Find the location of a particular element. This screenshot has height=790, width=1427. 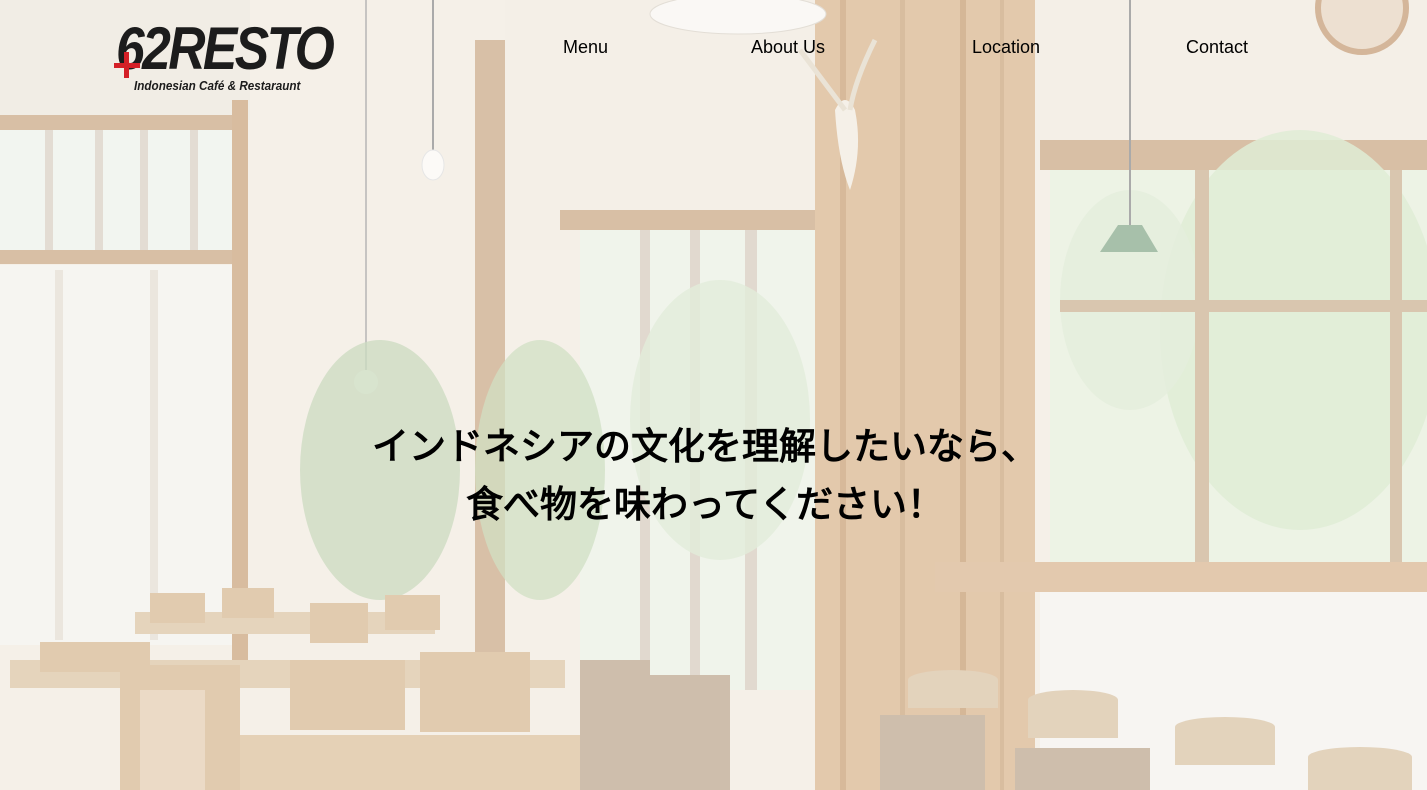

hero-line-2: 食べ物を味わってください！ is located at coordinates (705, 504).